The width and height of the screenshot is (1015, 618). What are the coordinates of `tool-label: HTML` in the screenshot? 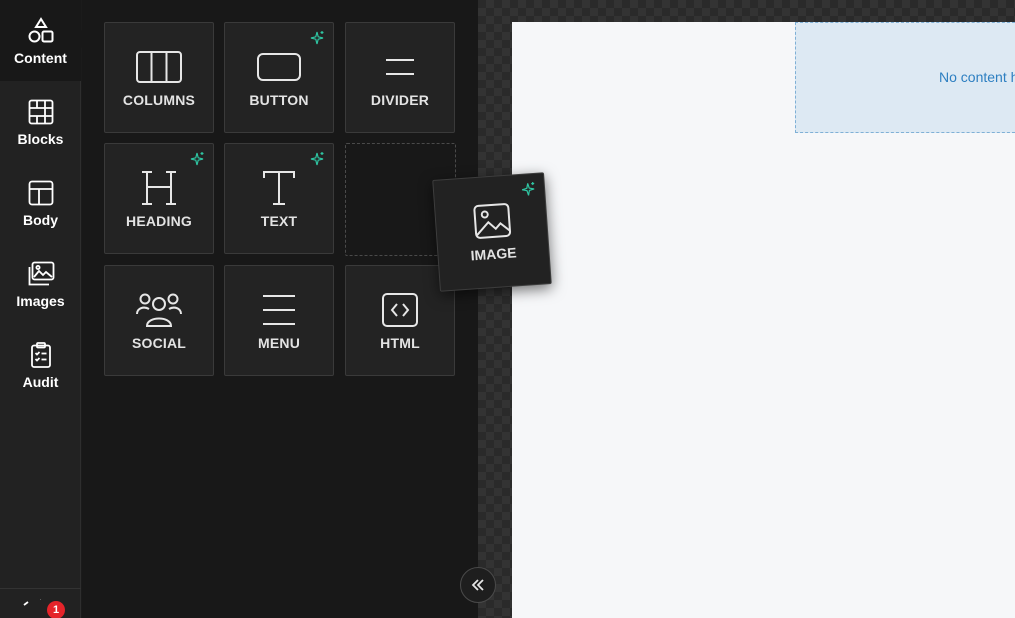 It's located at (400, 343).